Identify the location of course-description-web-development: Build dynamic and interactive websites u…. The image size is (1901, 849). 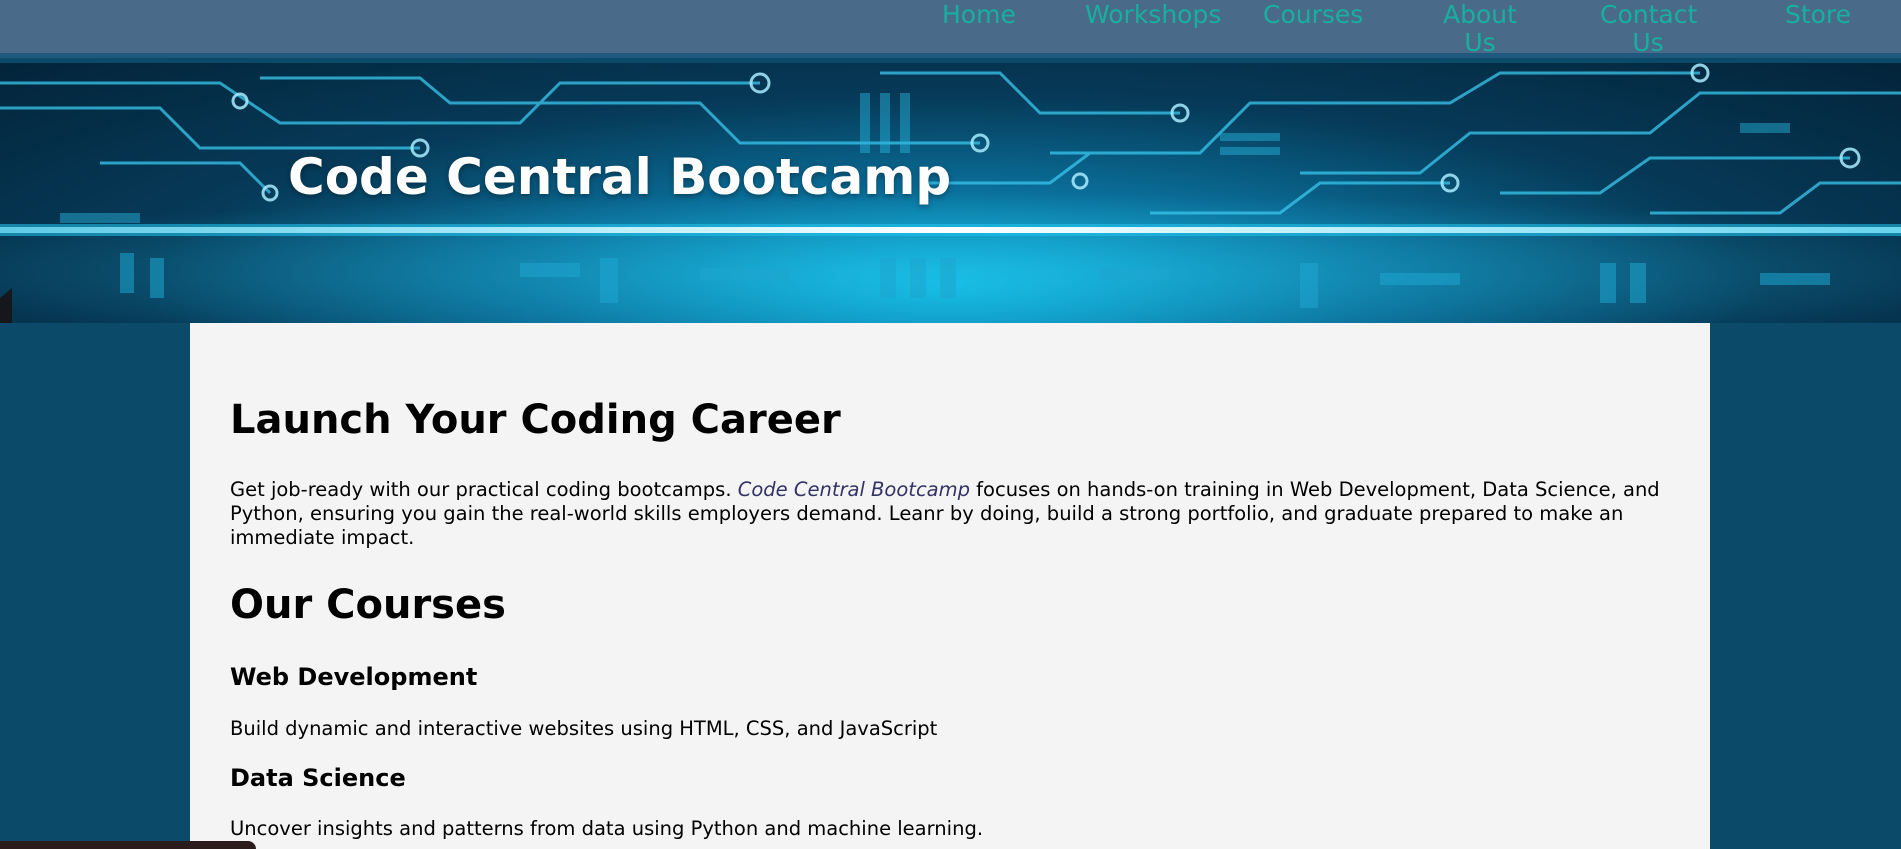
(584, 728).